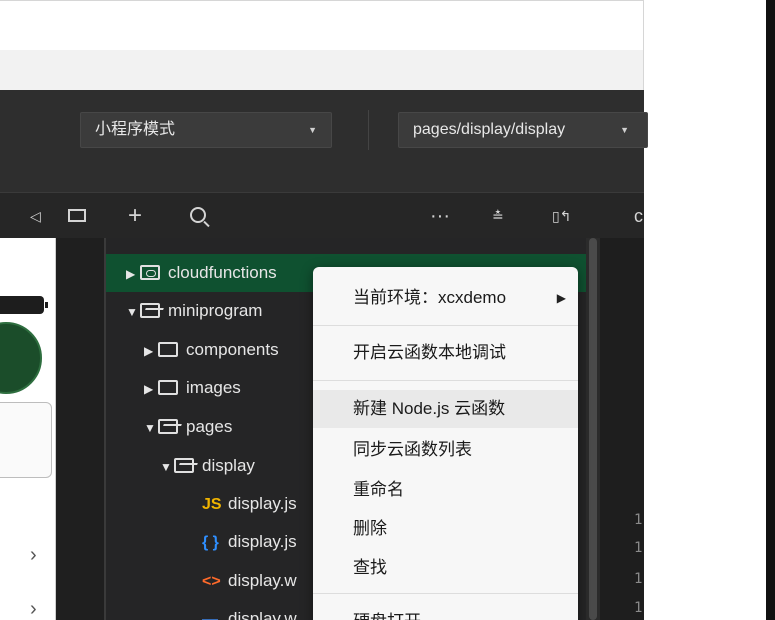 The height and width of the screenshot is (620, 775). I want to click on battery-icon, so click(24, 305).